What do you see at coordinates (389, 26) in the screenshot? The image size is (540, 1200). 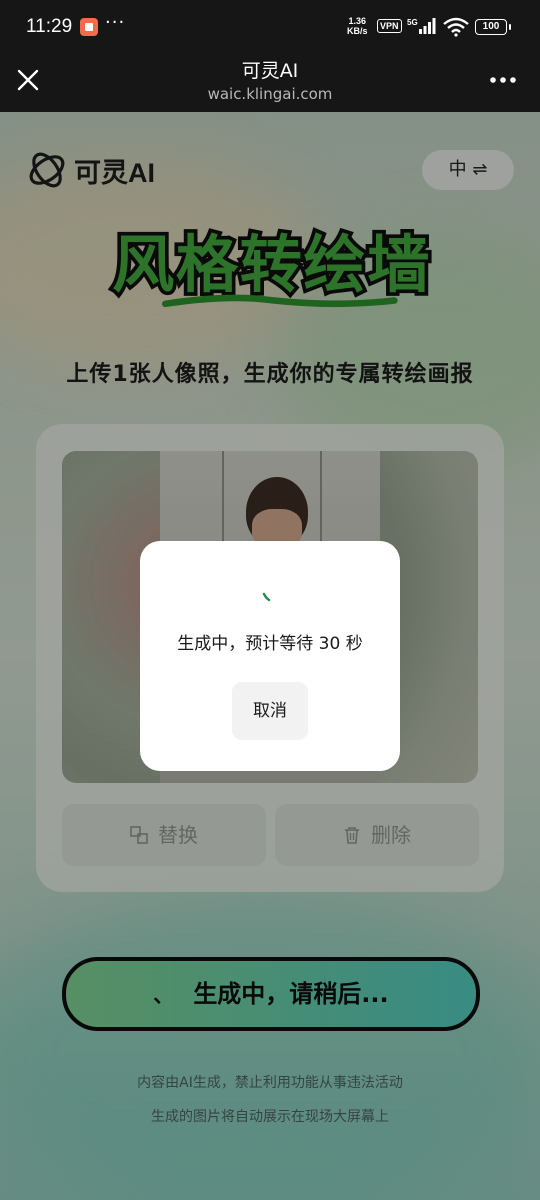 I see `vpn-badge: VPN` at bounding box center [389, 26].